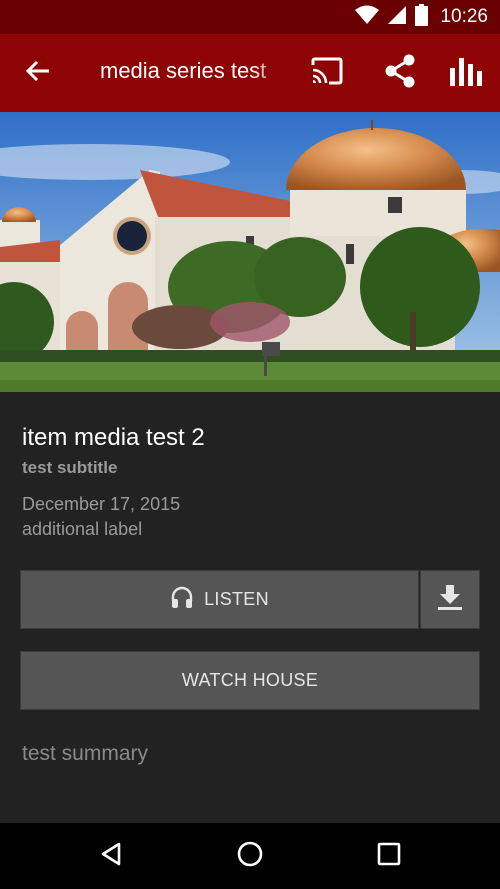 The height and width of the screenshot is (889, 500). I want to click on nav-recents-button, so click(389, 856).